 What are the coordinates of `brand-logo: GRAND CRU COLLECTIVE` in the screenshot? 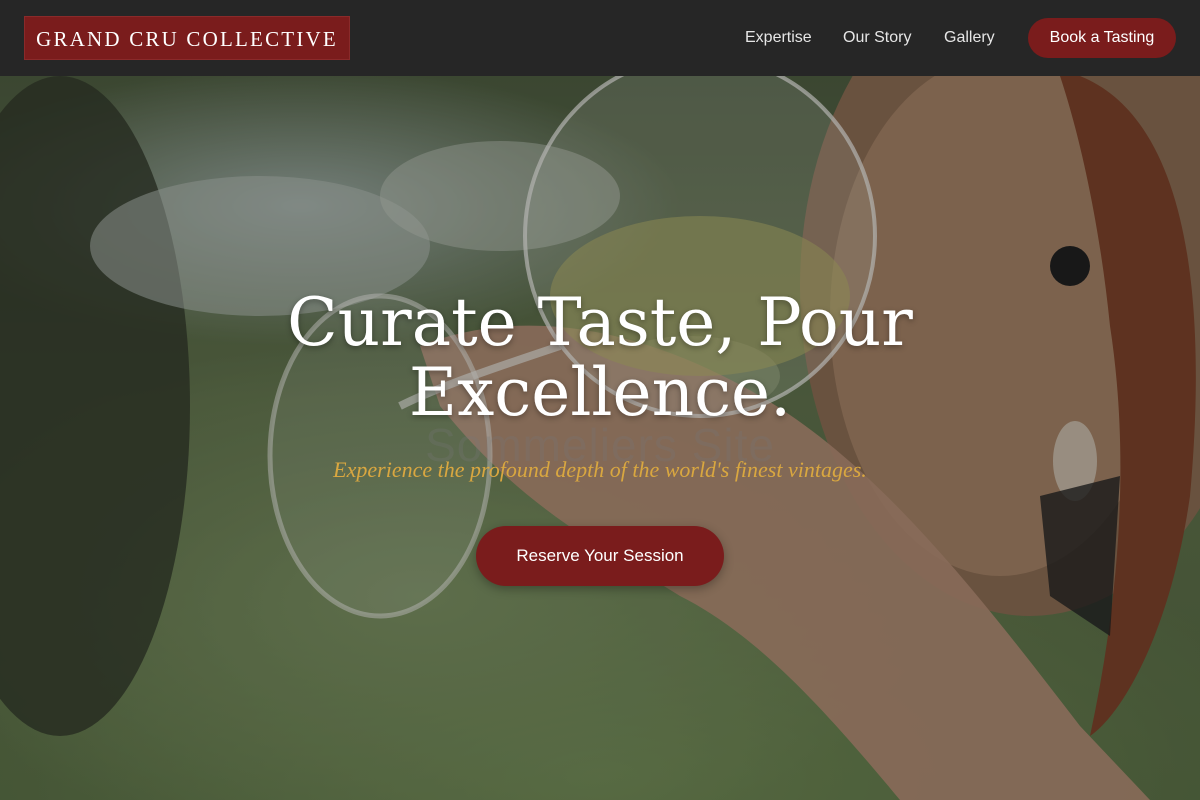 It's located at (187, 38).